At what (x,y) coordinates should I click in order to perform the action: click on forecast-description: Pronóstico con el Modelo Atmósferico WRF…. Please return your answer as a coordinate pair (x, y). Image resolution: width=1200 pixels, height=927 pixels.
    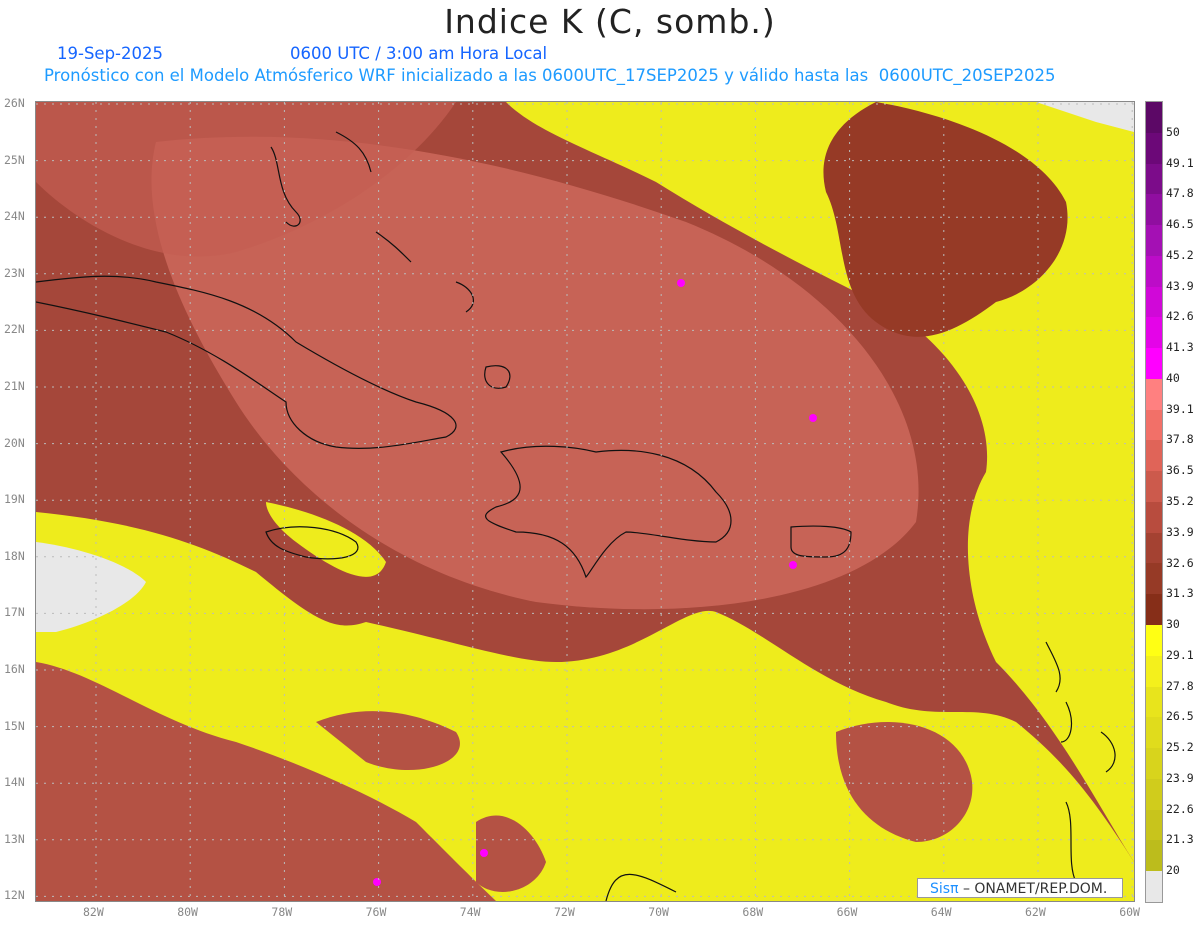
    Looking at the image, I should click on (550, 75).